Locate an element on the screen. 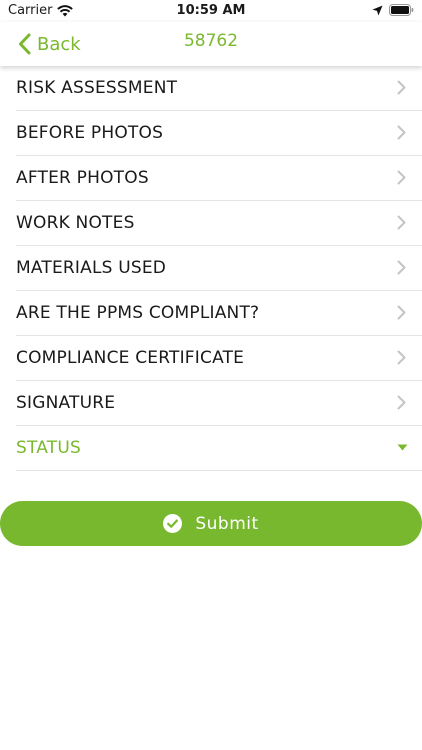  battery-icon is located at coordinates (401, 10).